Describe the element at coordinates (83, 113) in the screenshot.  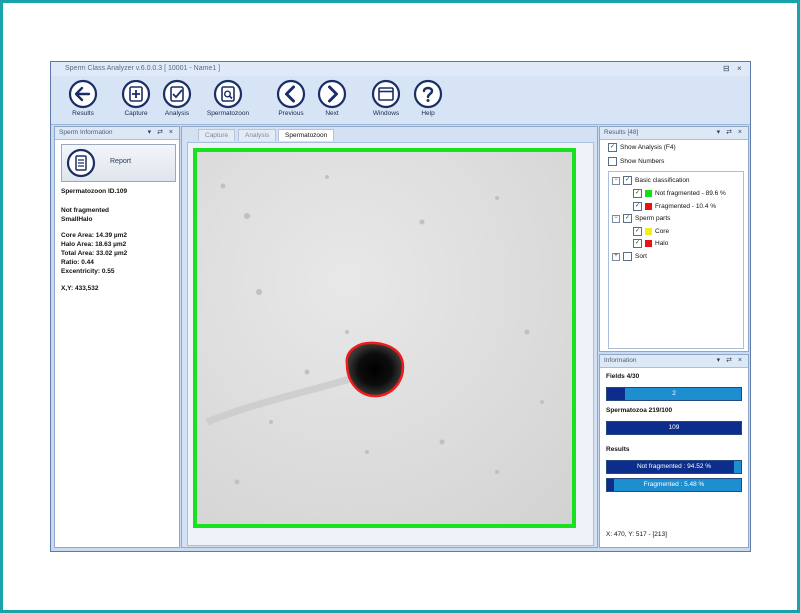
I see `results-button-label: Results` at that location.